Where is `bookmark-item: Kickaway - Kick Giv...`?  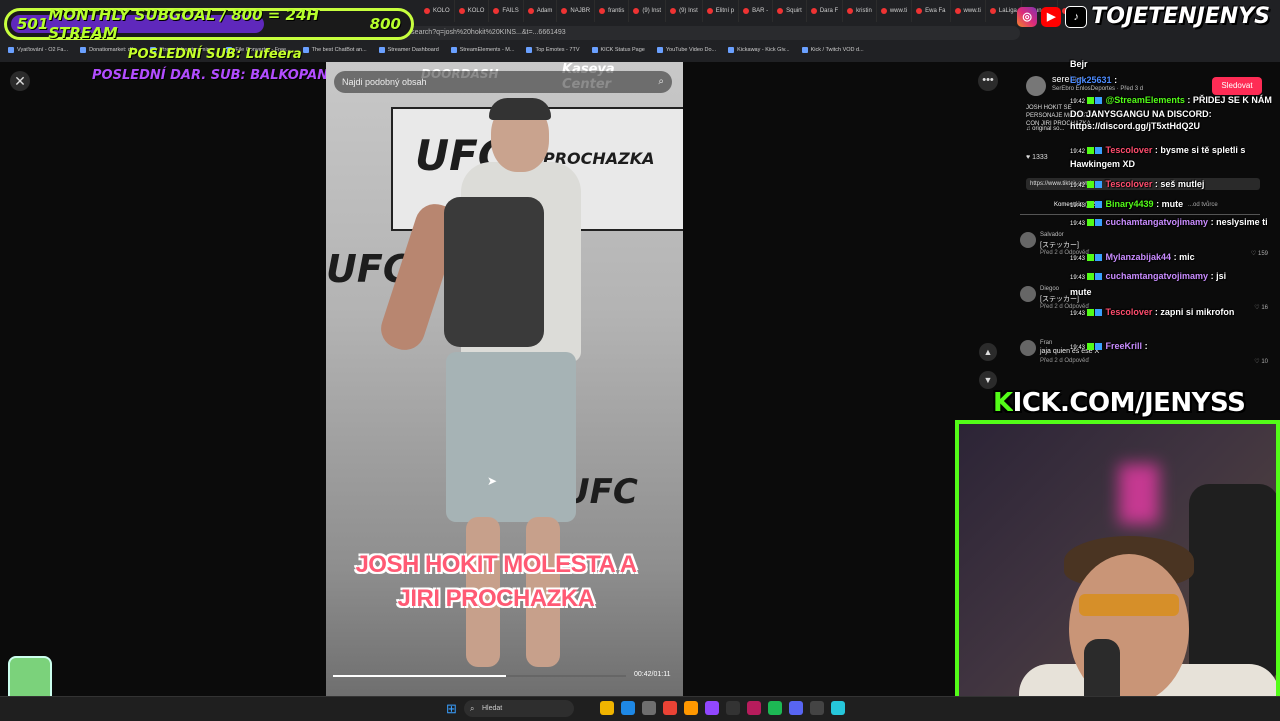 bookmark-item: Kickaway - Kick Giv... is located at coordinates (759, 50).